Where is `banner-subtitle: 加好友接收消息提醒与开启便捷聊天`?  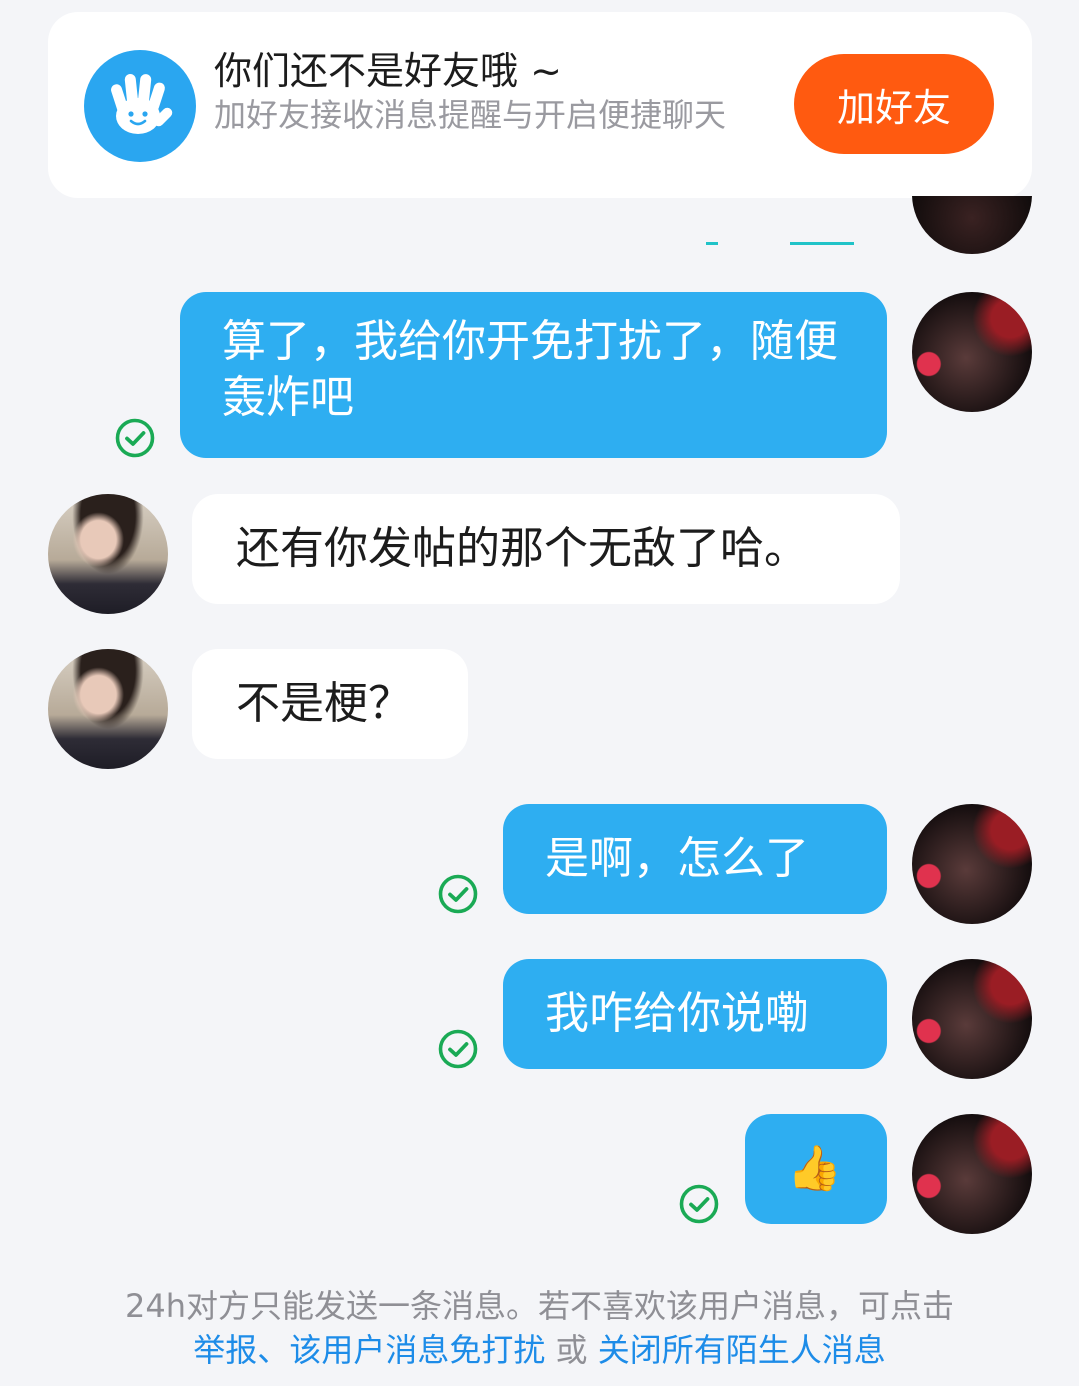
banner-subtitle: 加好友接收消息提醒与开启便捷聊天 is located at coordinates (470, 115).